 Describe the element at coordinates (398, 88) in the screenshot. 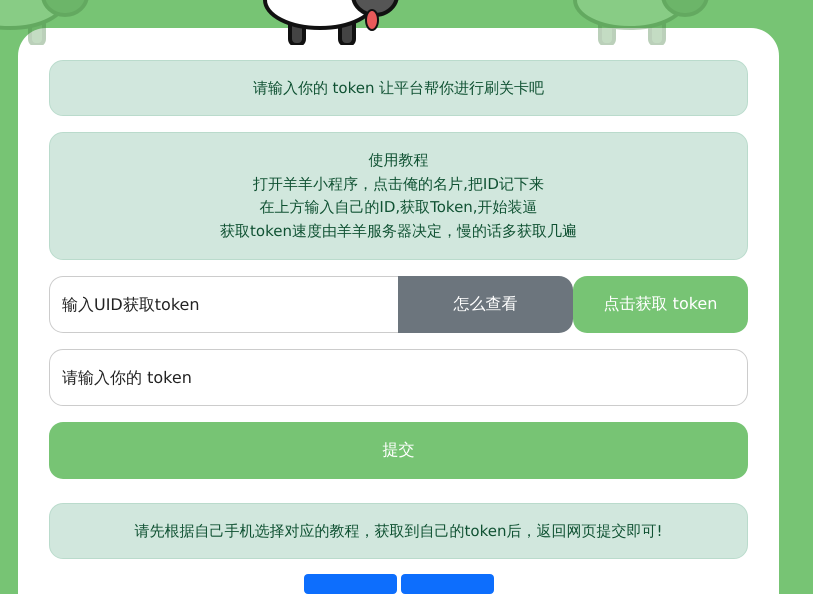

I see `intro-notice: 请输入你的 token 让平台帮你进行刷关卡吧` at that location.